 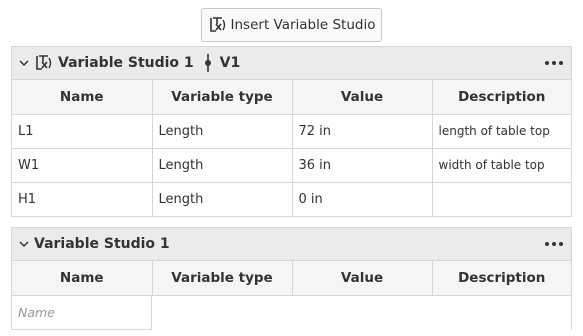 What do you see at coordinates (78, 312) in the screenshot?
I see `new-variable-name-input` at bounding box center [78, 312].